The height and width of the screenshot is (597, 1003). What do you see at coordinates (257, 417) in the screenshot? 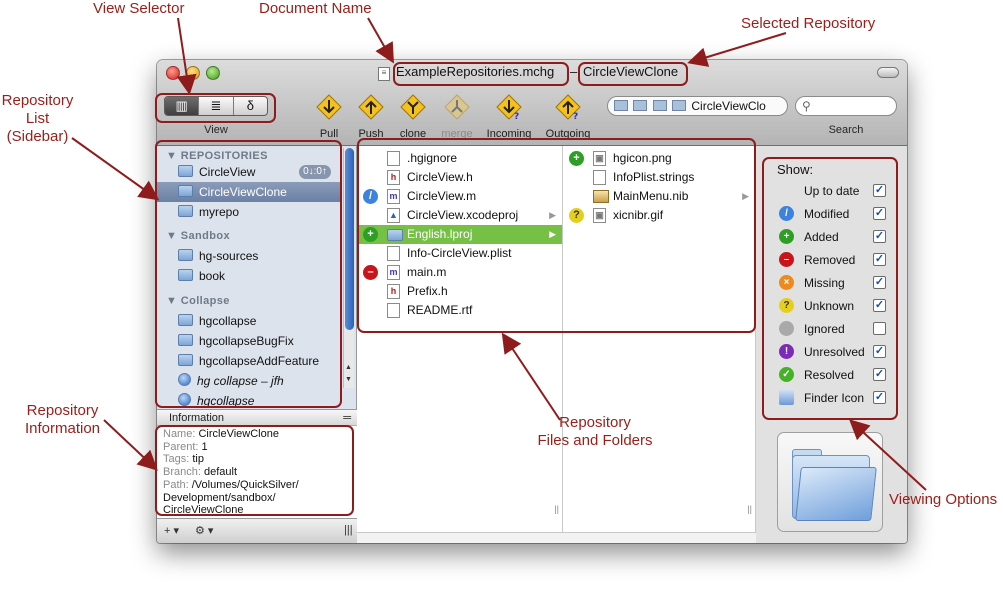
I see `information-header: Information ═` at bounding box center [257, 417].